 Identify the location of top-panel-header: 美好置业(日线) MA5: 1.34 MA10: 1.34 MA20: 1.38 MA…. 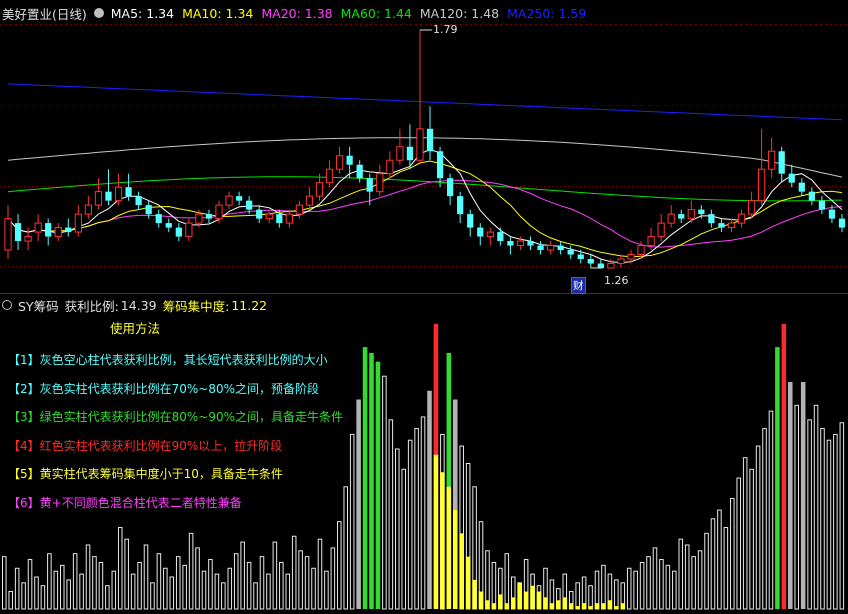
(294, 13).